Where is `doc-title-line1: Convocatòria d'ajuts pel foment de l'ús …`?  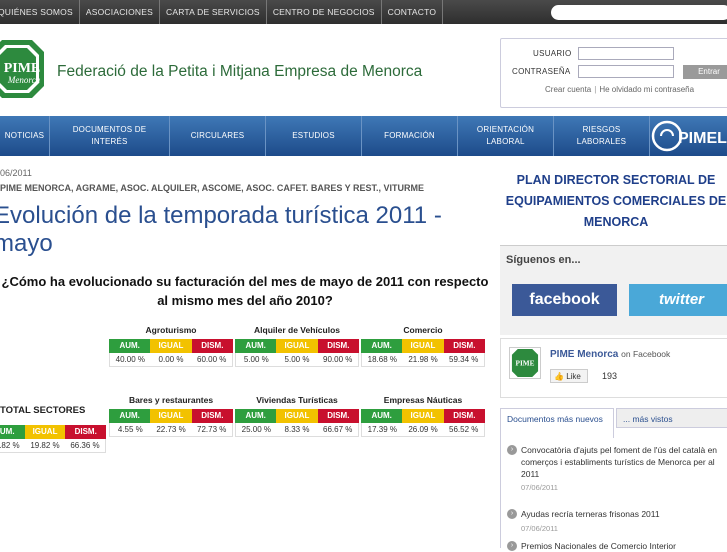 doc-title-line1: Convocatòria d'ajuts pel foment de l'ús … is located at coordinates (619, 450).